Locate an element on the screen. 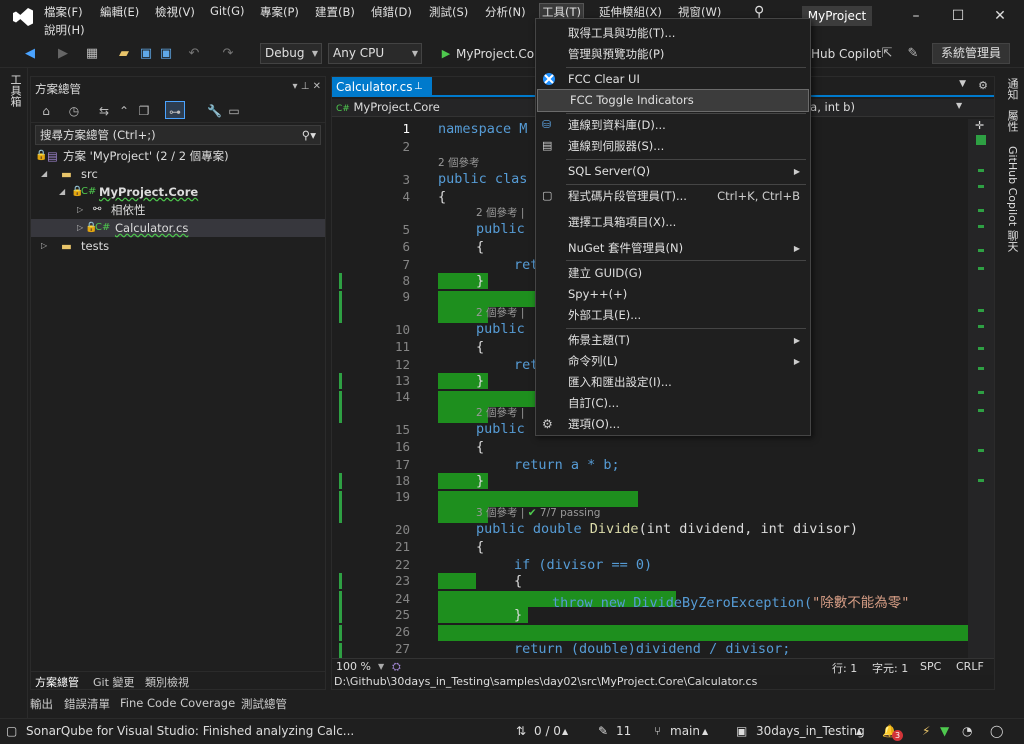 Image resolution: width=1024 pixels, height=744 pixels. sync-icon: ⇅ is located at coordinates (521, 731).